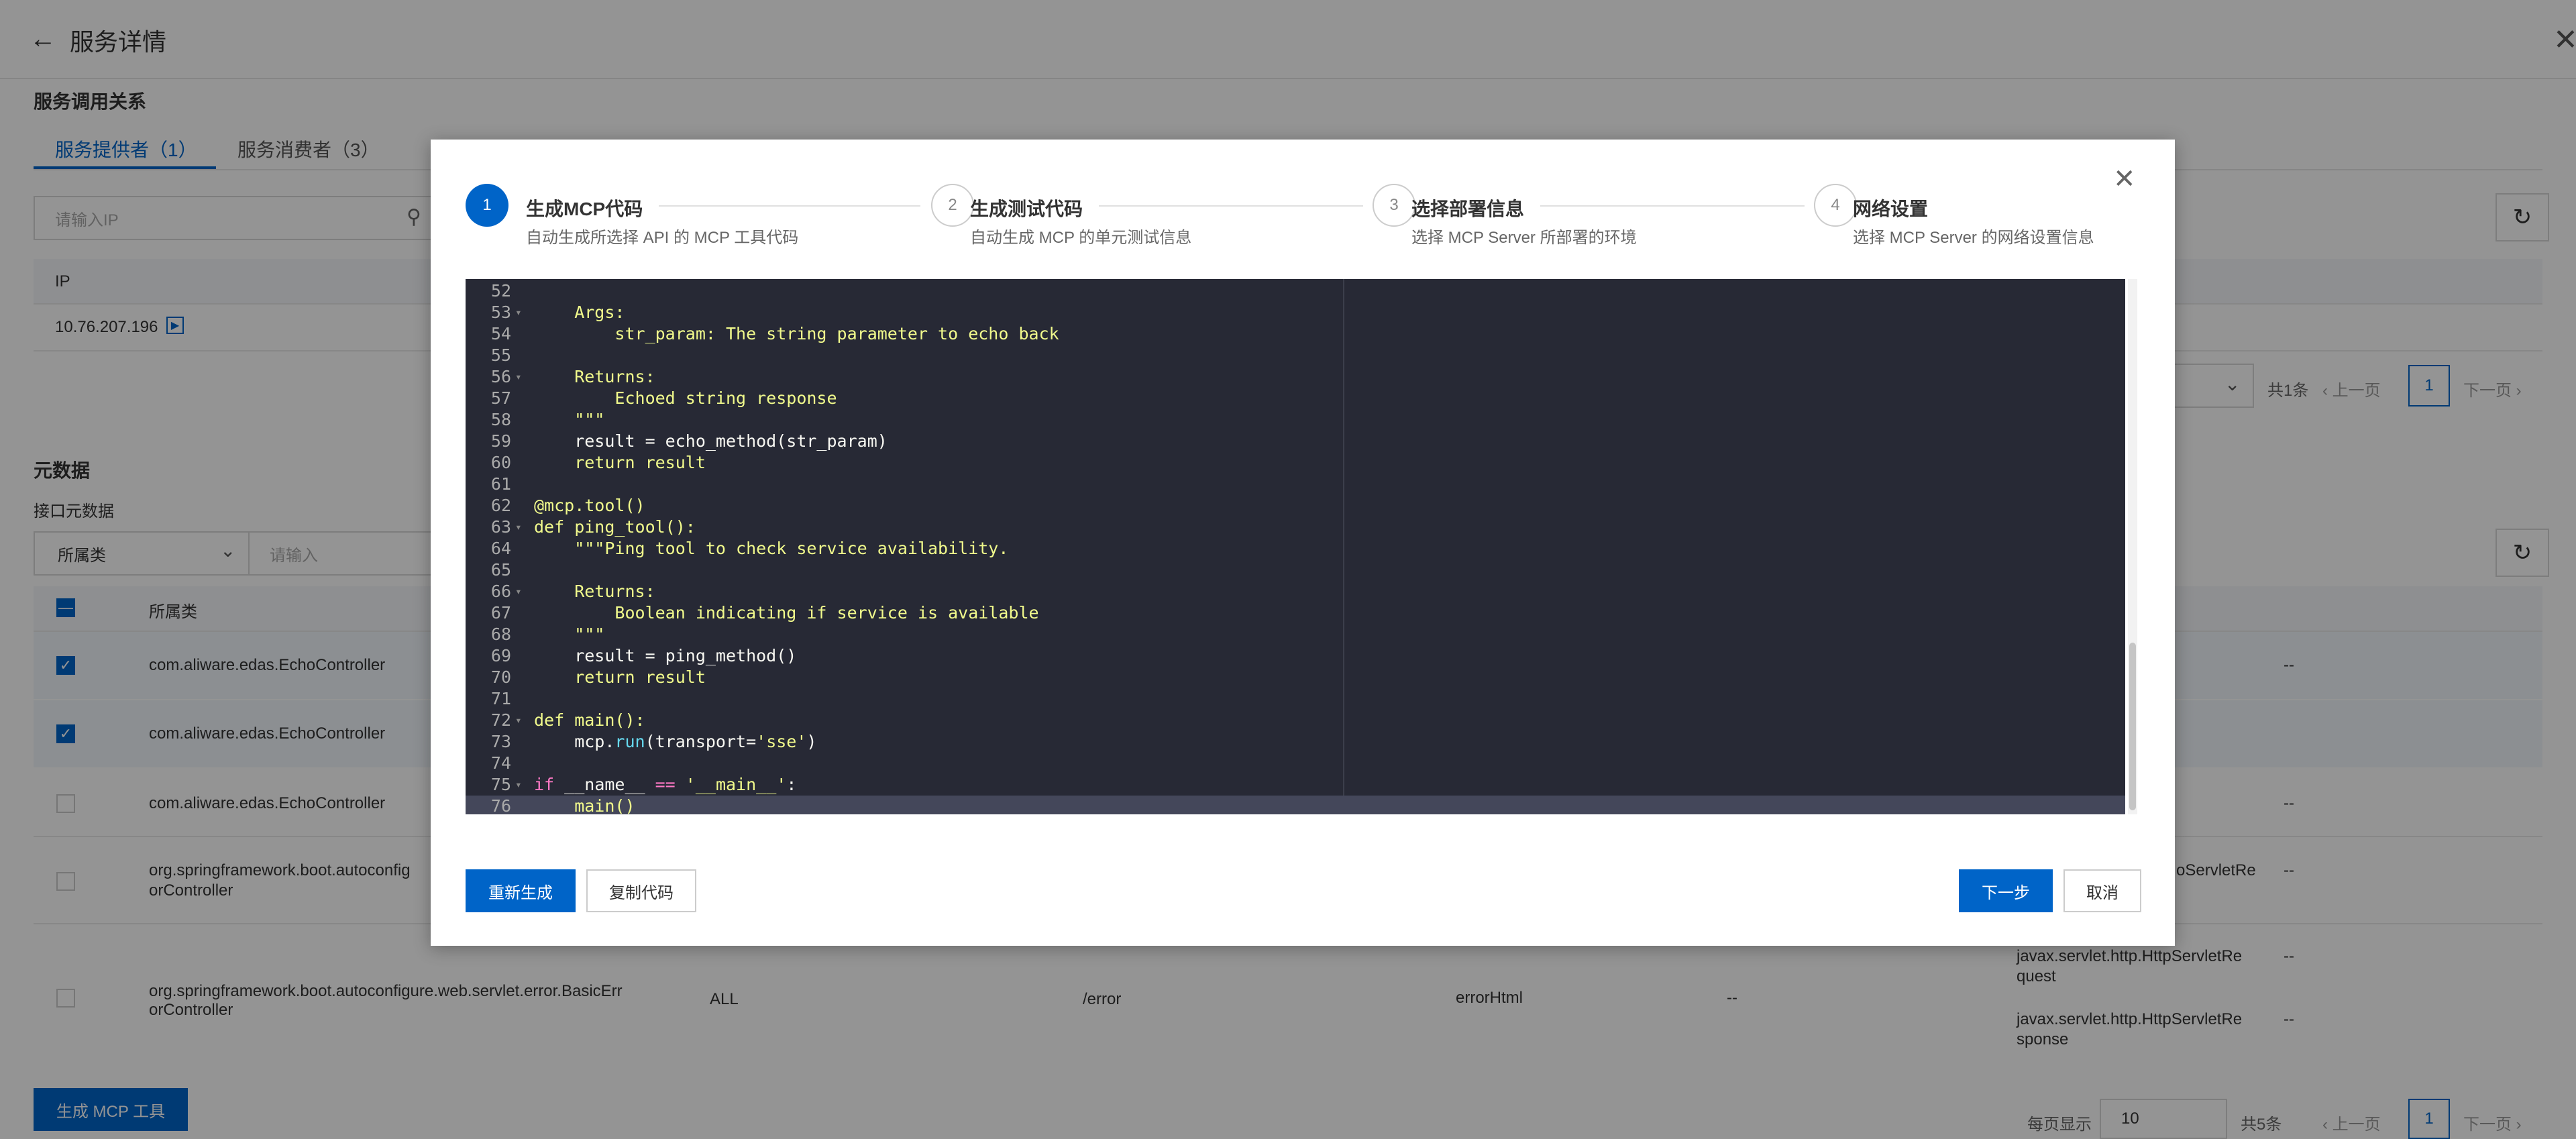 The image size is (2576, 1139). What do you see at coordinates (615, 527) in the screenshot?
I see `code-text: def ping_tool():` at bounding box center [615, 527].